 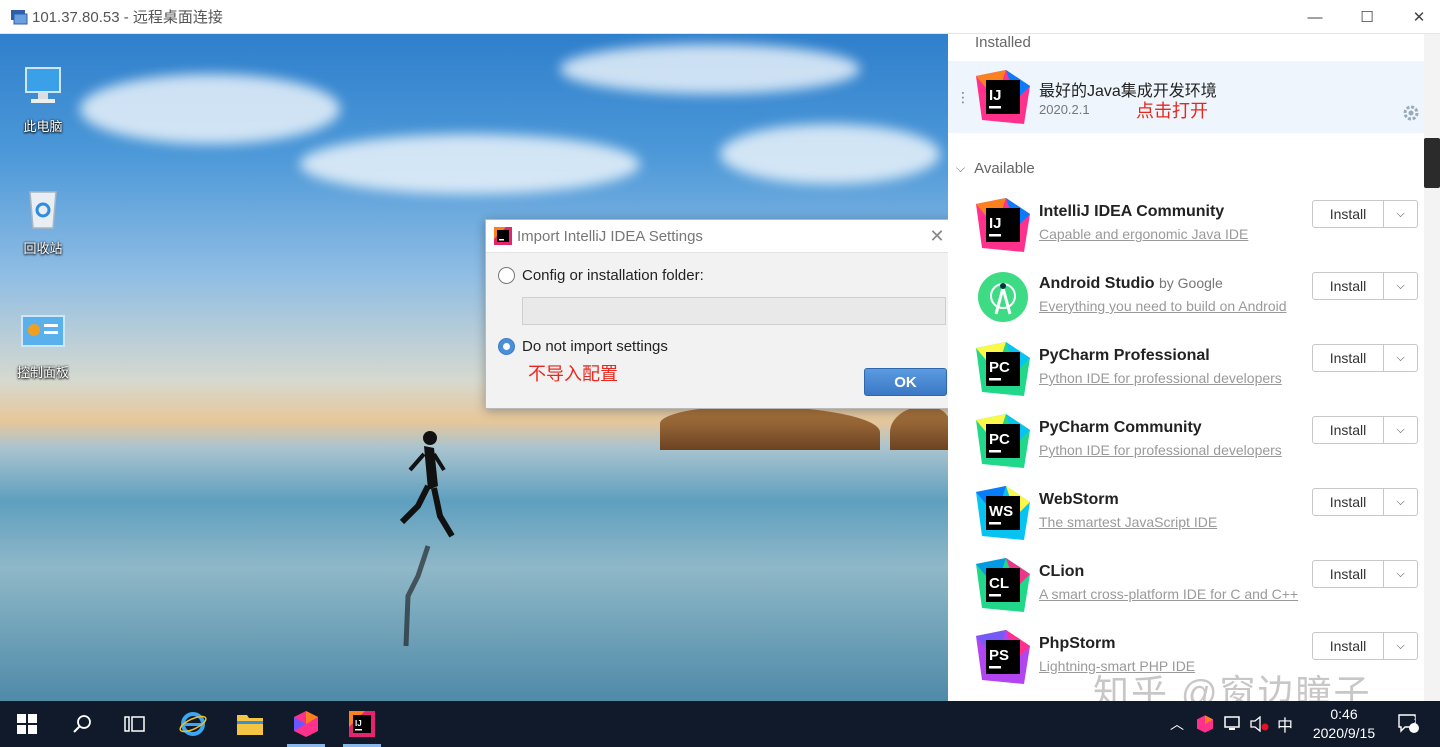 I want to click on no-import-option: Do not import settings, so click(x=583, y=346).